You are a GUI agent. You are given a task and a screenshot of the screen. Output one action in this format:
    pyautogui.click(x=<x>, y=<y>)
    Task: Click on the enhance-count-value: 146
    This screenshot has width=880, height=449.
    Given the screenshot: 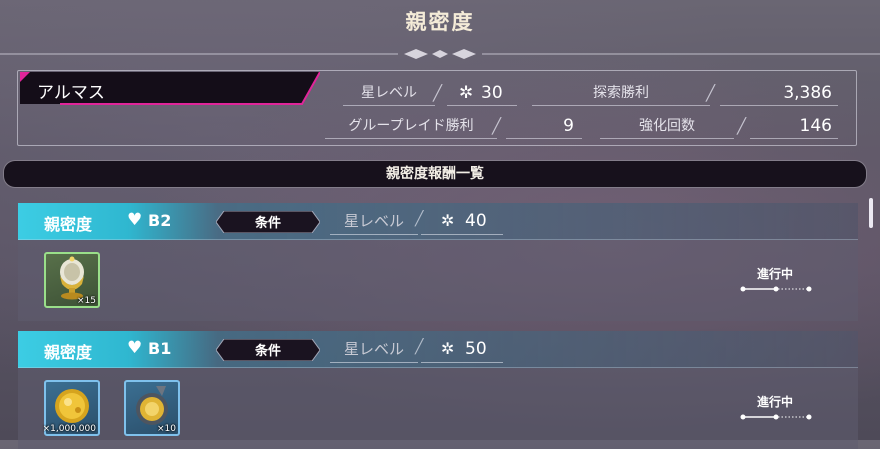 What is the action you would take?
    pyautogui.click(x=794, y=126)
    